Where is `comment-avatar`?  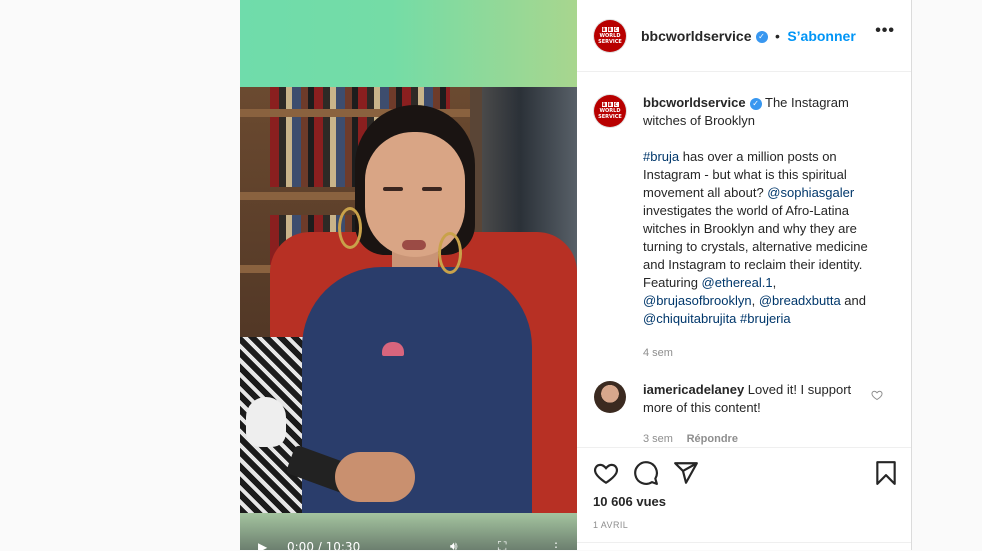 comment-avatar is located at coordinates (610, 397).